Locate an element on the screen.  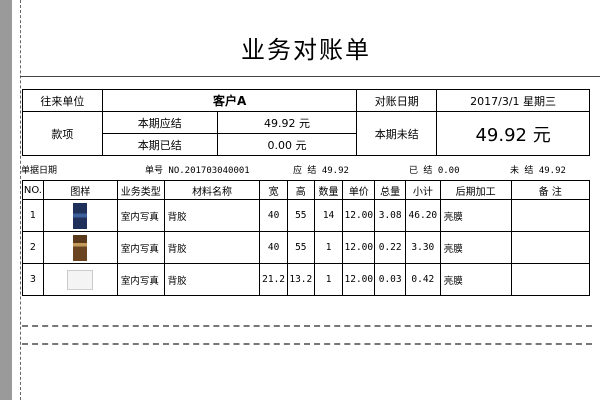
due-value: 49.92 元 is located at coordinates (287, 122).